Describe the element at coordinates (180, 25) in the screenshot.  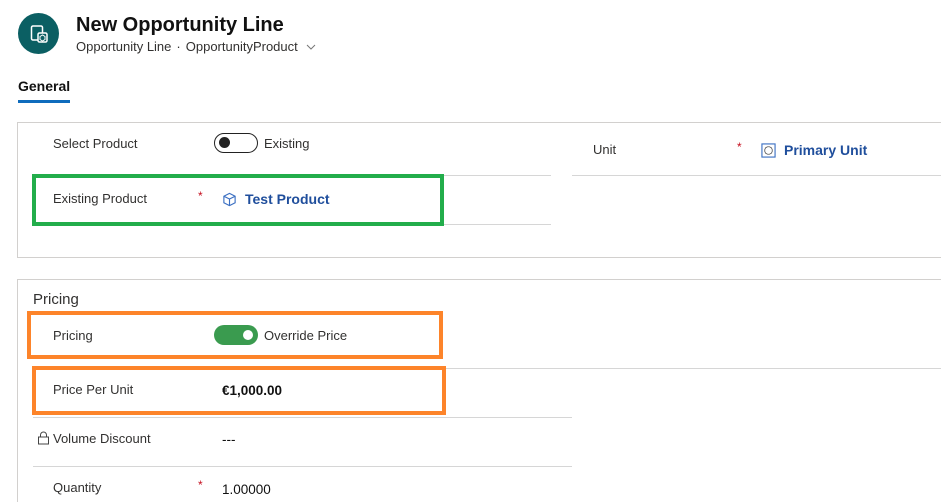
I see `page-title: New Opportunity Line` at that location.